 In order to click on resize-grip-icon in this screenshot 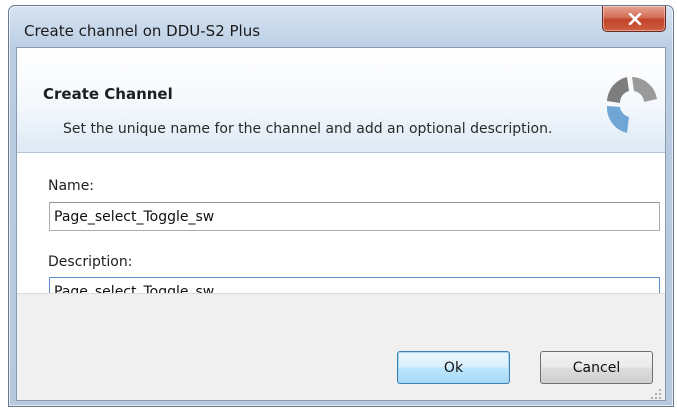, I will do `click(656, 394)`.